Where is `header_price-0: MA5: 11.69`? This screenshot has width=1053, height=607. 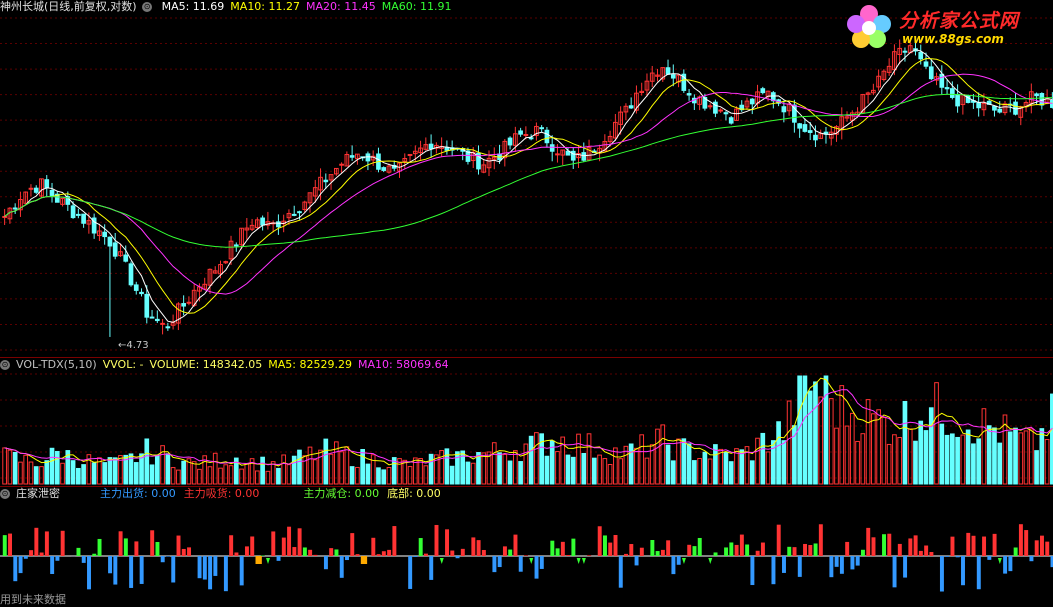
header_price-0: MA5: 11.69 is located at coordinates (193, 6).